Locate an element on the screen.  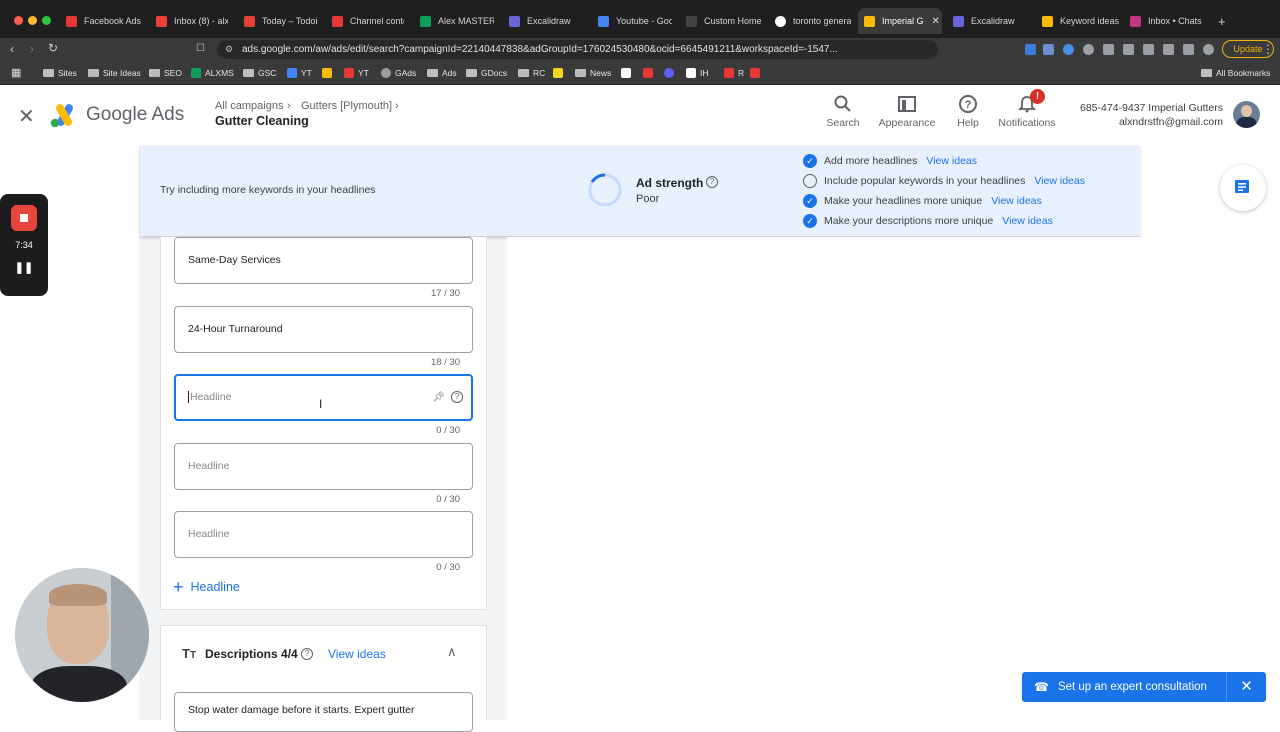
text-format-icon: TT is located at coordinates (189, 653).